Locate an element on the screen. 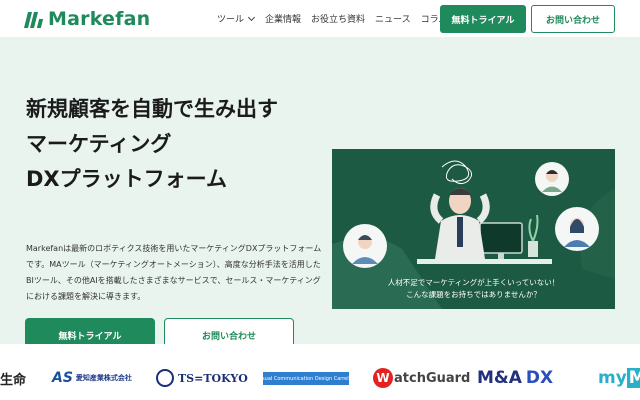 The width and height of the screenshot is (640, 400). logo-mark-icon is located at coordinates (34, 19).